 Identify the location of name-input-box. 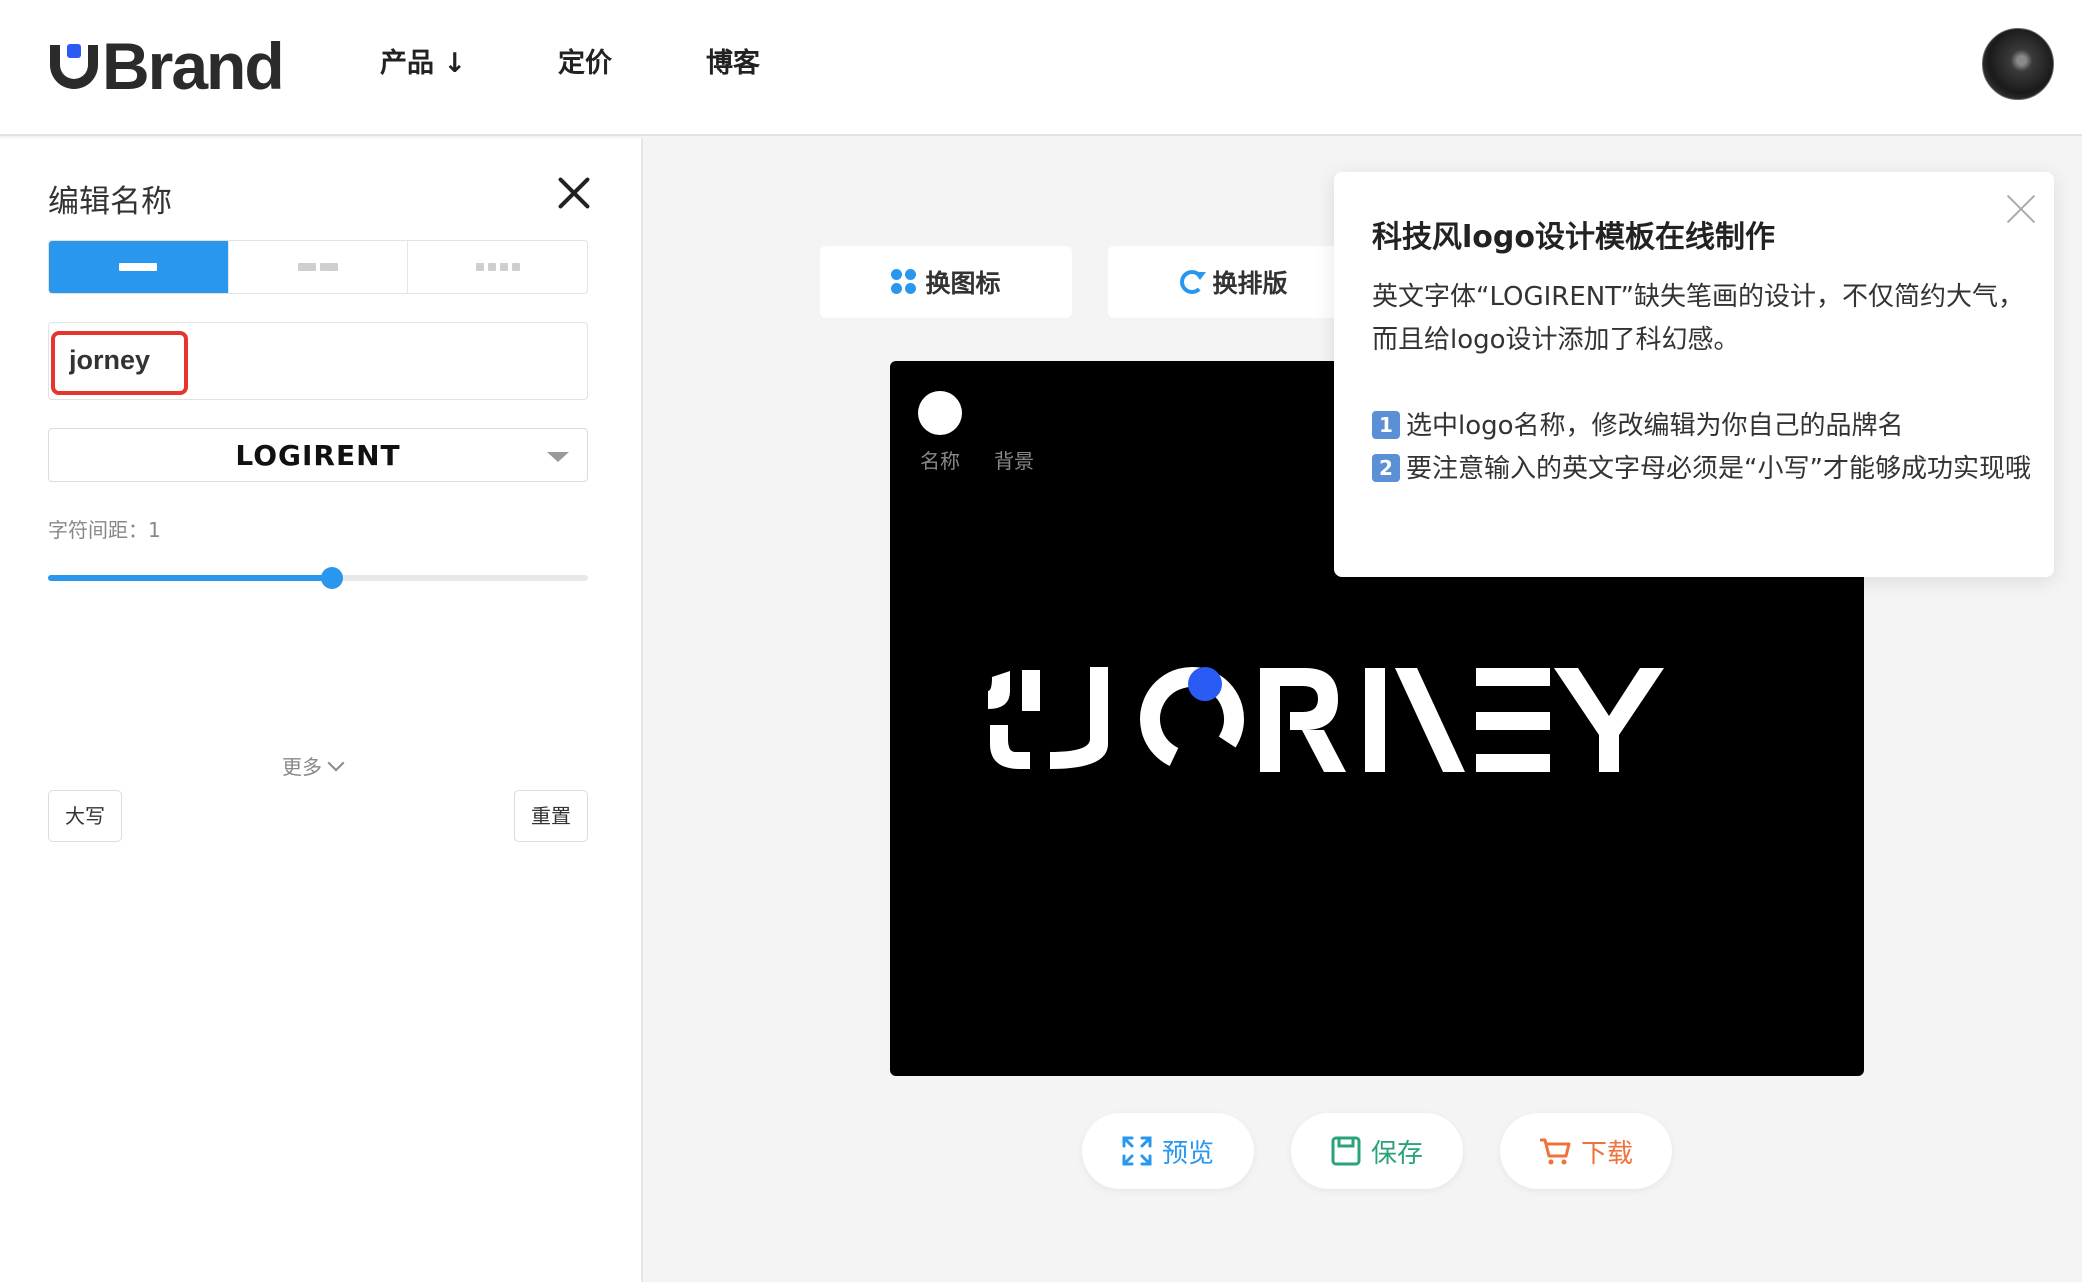
(318, 361).